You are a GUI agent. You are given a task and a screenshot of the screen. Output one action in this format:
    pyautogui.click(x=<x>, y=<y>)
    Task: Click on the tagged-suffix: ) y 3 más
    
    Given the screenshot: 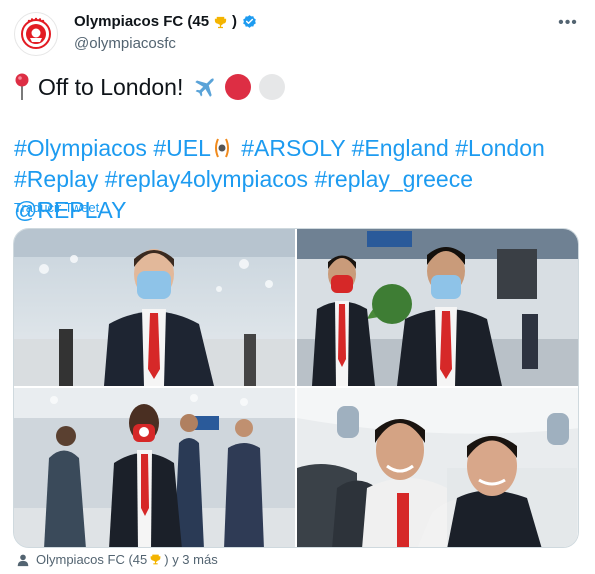 What is the action you would take?
    pyautogui.click(x=191, y=559)
    